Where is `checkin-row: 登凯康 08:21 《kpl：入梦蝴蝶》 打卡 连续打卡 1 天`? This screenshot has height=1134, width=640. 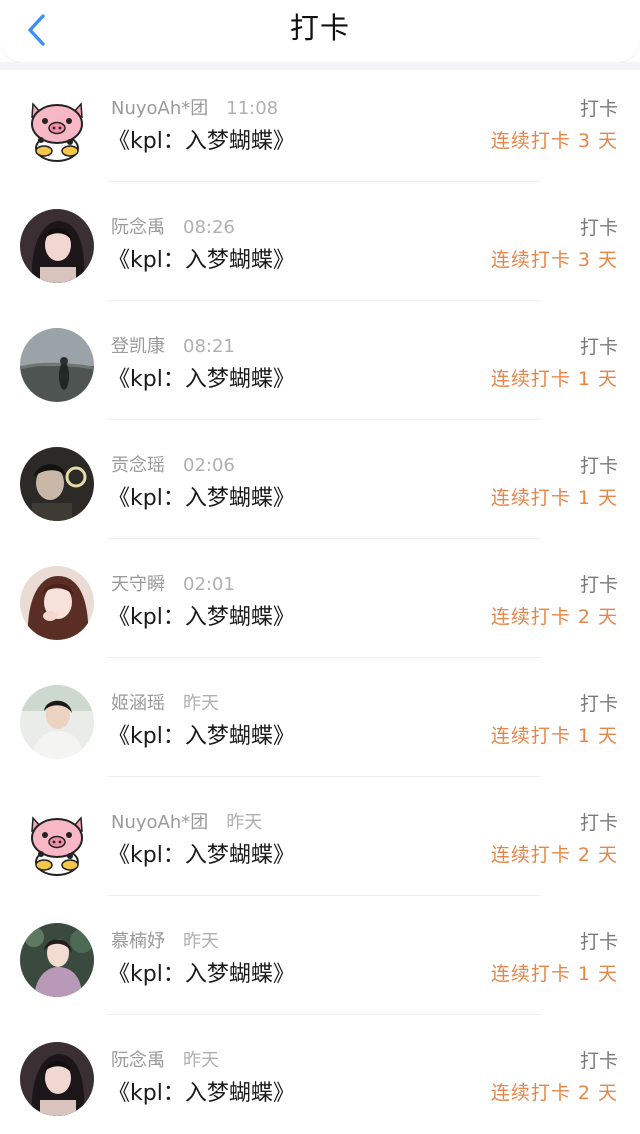 checkin-row: 登凯康 08:21 《kpl：入梦蝴蝶》 打卡 连续打卡 1 天 is located at coordinates (320, 360).